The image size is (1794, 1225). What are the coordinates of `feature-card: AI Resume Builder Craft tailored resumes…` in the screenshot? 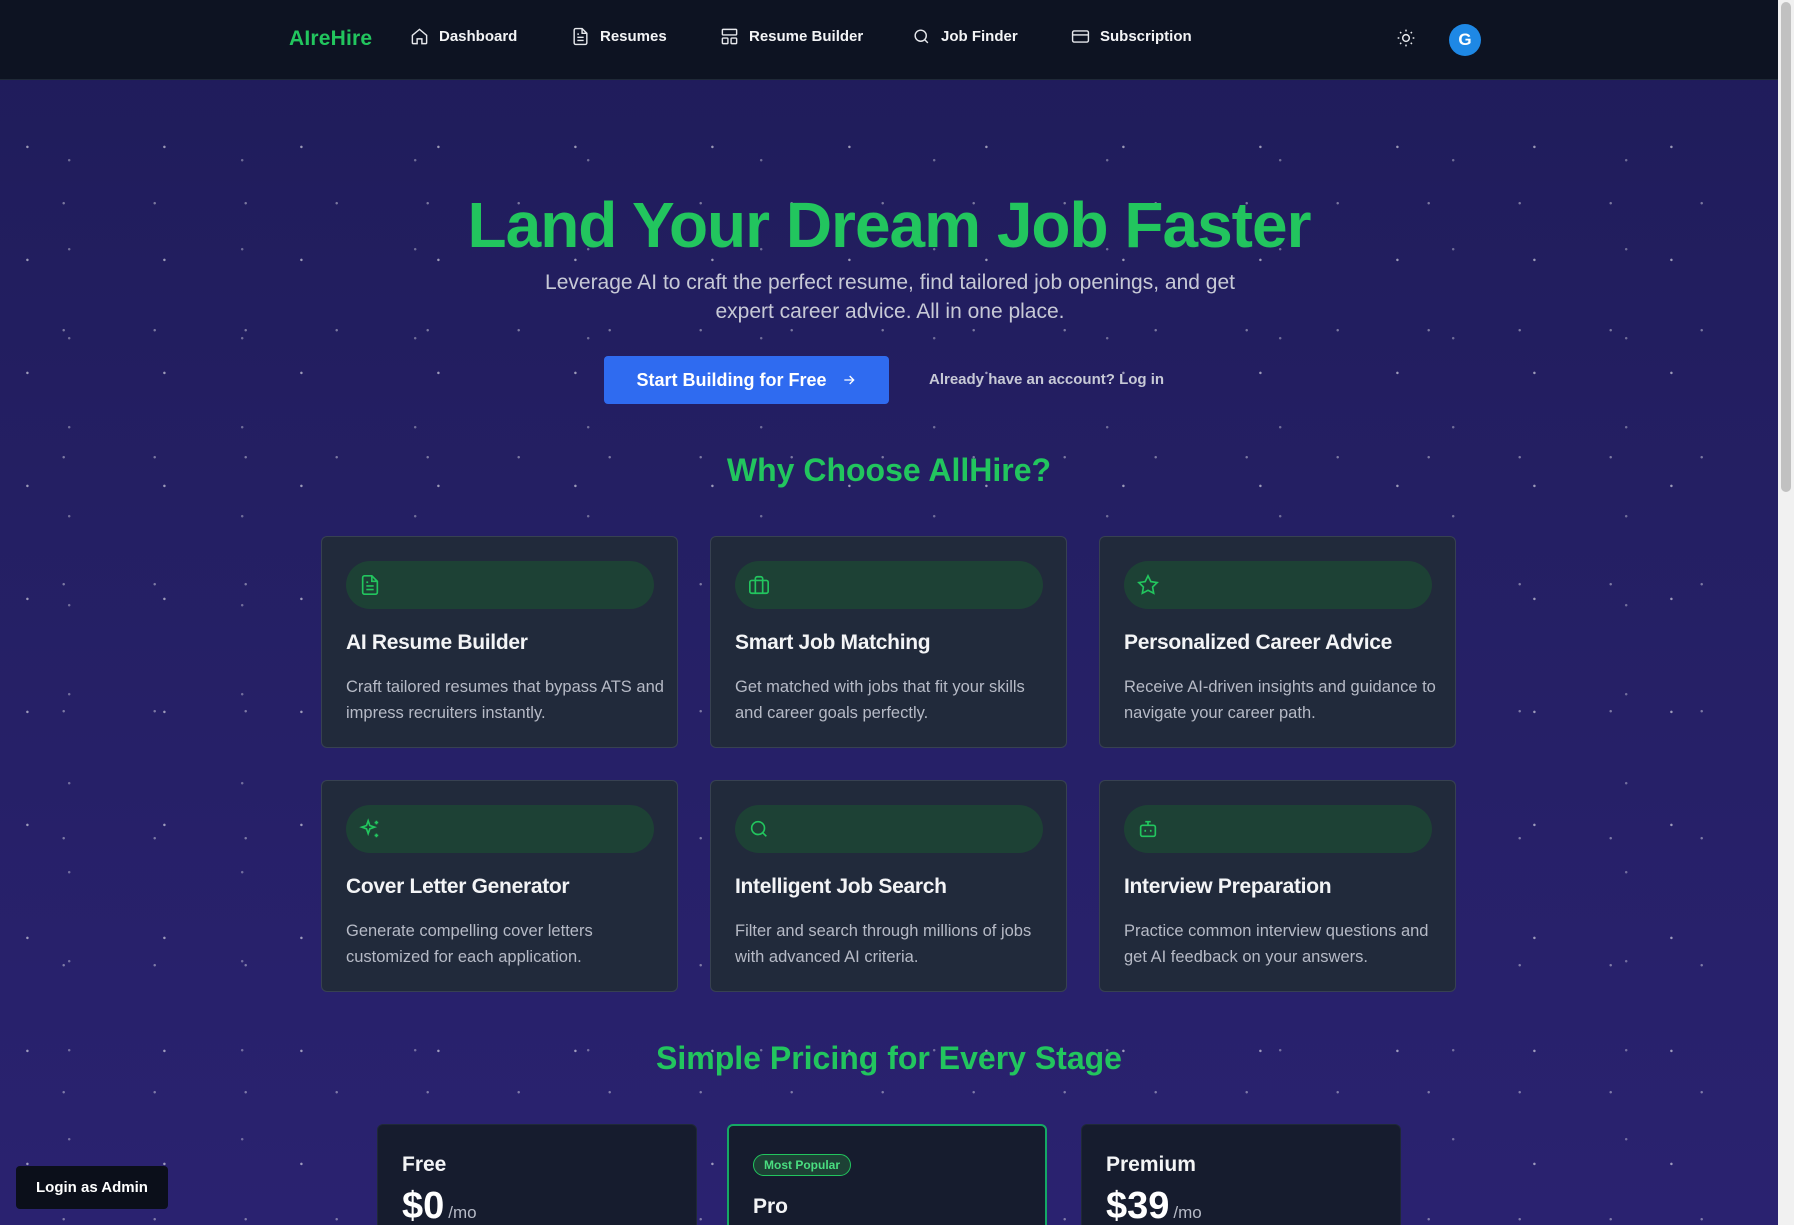 It's located at (499, 642).